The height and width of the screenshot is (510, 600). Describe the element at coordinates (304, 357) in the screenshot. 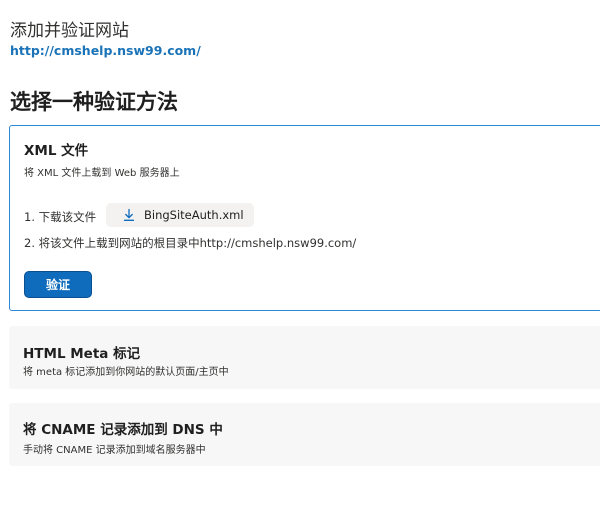

I see `html-meta-method-card: HTML Meta 标记 将 meta 标记添加到你网站的默认页面/主页中` at that location.